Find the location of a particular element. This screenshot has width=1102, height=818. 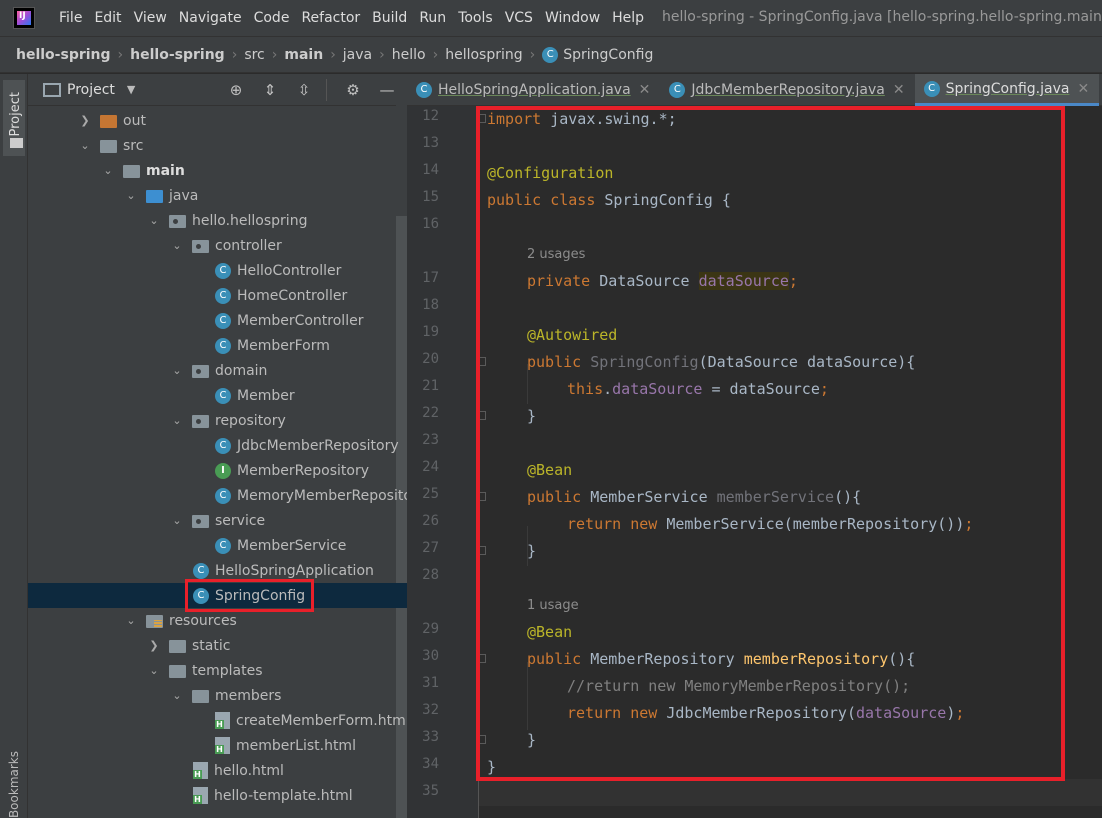

breadcrumb-item: SpringConfig is located at coordinates (608, 55).